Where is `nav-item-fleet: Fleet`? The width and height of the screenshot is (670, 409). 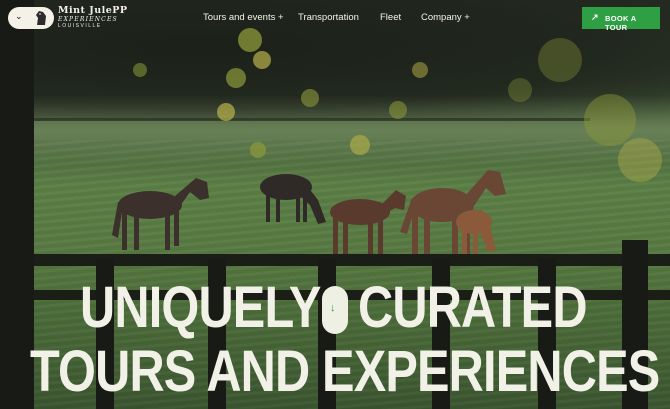 nav-item-fleet: Fleet is located at coordinates (390, 17).